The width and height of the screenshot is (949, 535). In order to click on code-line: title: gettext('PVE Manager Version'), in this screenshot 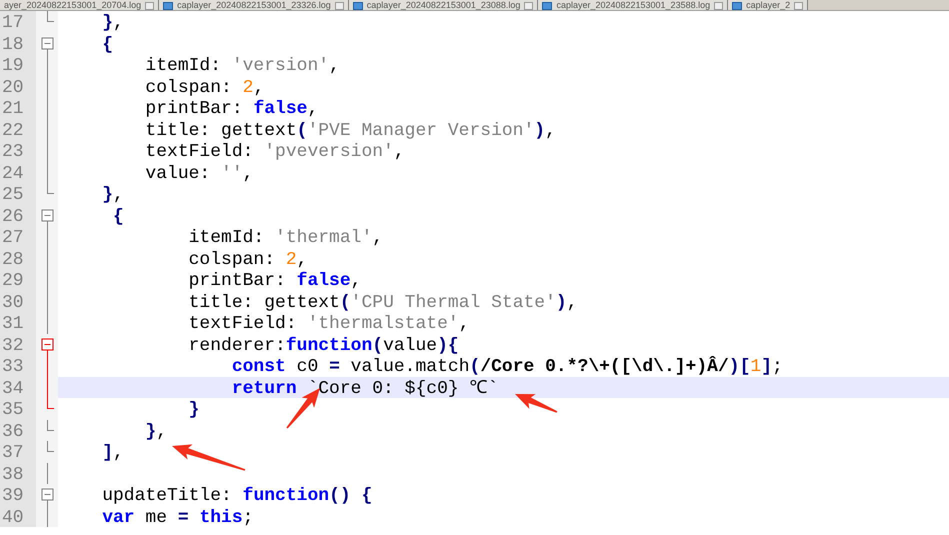, I will do `click(350, 130)`.